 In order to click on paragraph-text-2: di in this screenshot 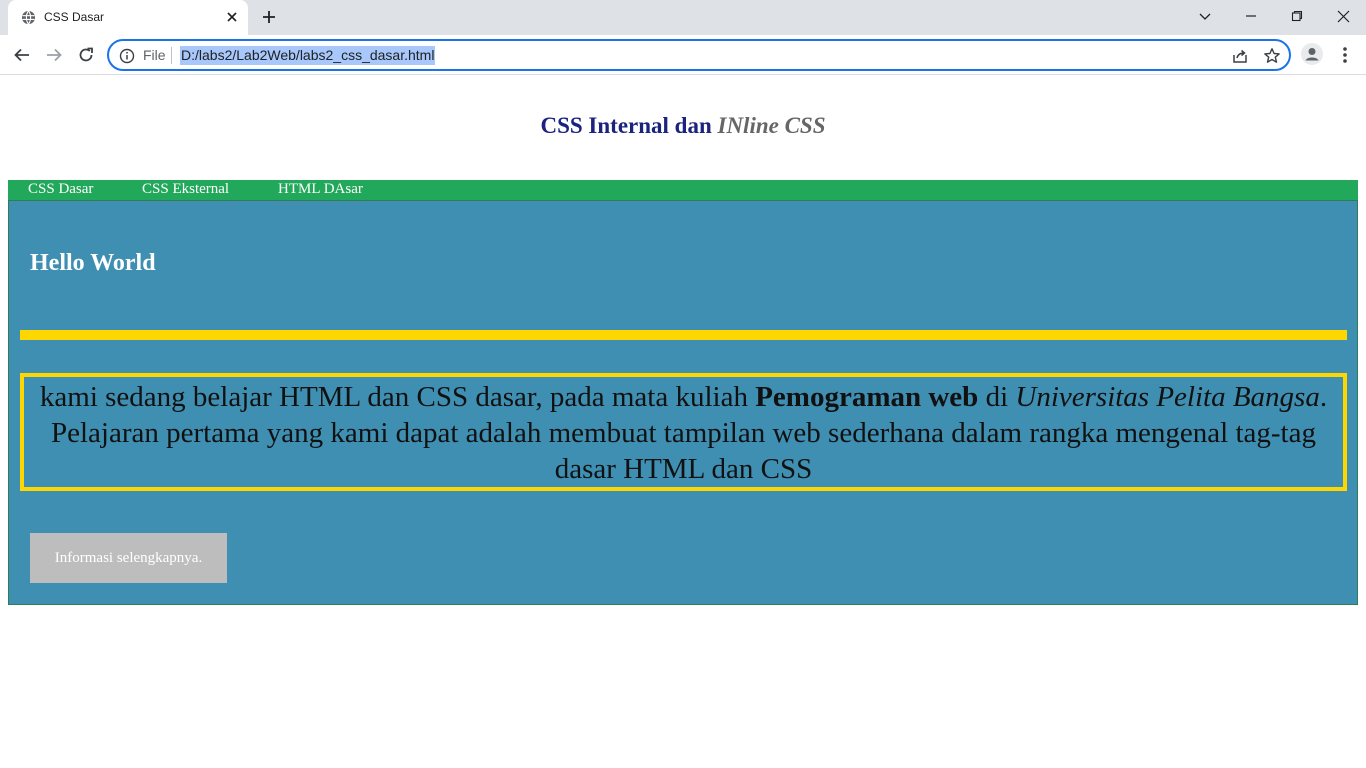, I will do `click(997, 397)`.